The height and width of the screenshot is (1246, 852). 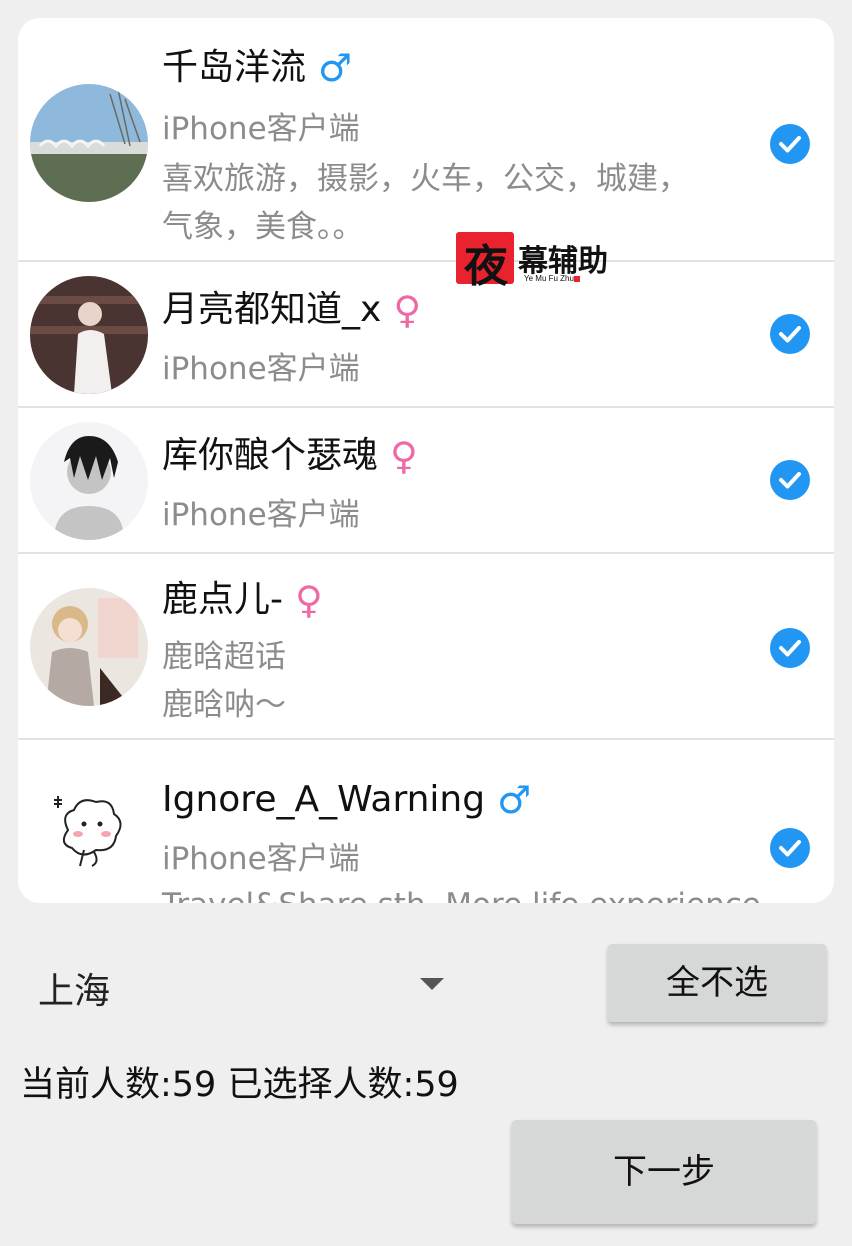 I want to click on friend-name-text: 千岛洋流, so click(x=234, y=67).